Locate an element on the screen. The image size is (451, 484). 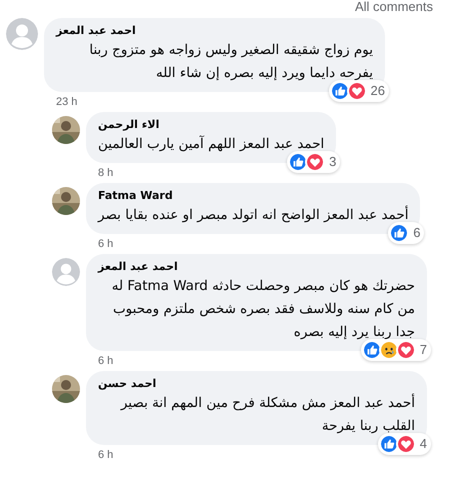
reaction-badge: 26 is located at coordinates (358, 91).